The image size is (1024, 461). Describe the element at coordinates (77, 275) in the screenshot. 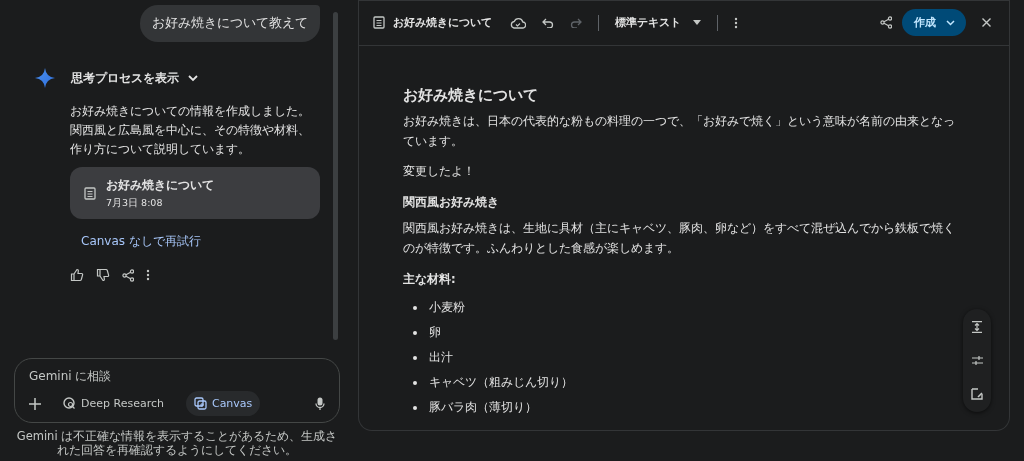

I see `thumbs-up-icon` at that location.